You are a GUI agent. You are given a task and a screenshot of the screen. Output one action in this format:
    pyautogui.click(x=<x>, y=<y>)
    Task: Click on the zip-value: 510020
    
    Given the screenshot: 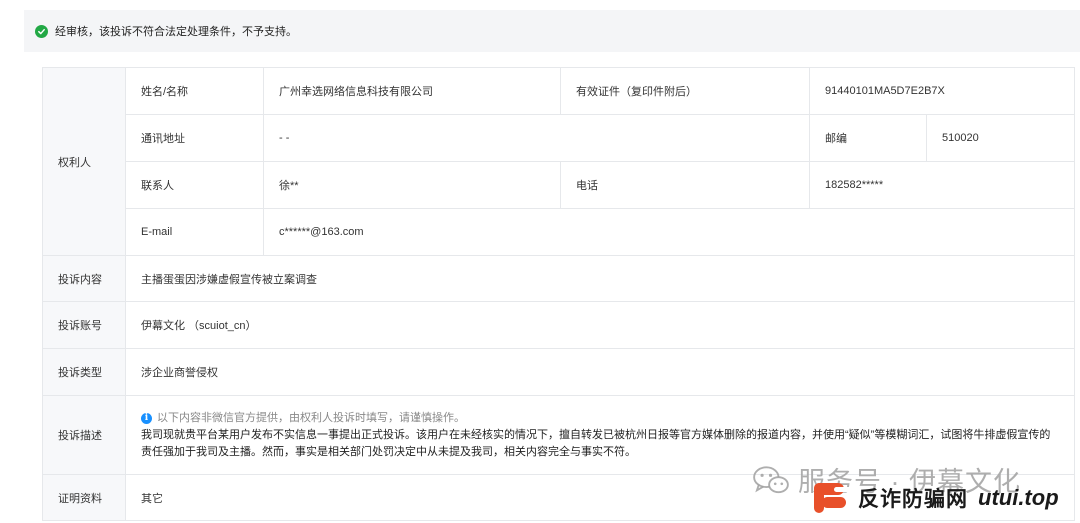 What is the action you would take?
    pyautogui.click(x=1000, y=138)
    